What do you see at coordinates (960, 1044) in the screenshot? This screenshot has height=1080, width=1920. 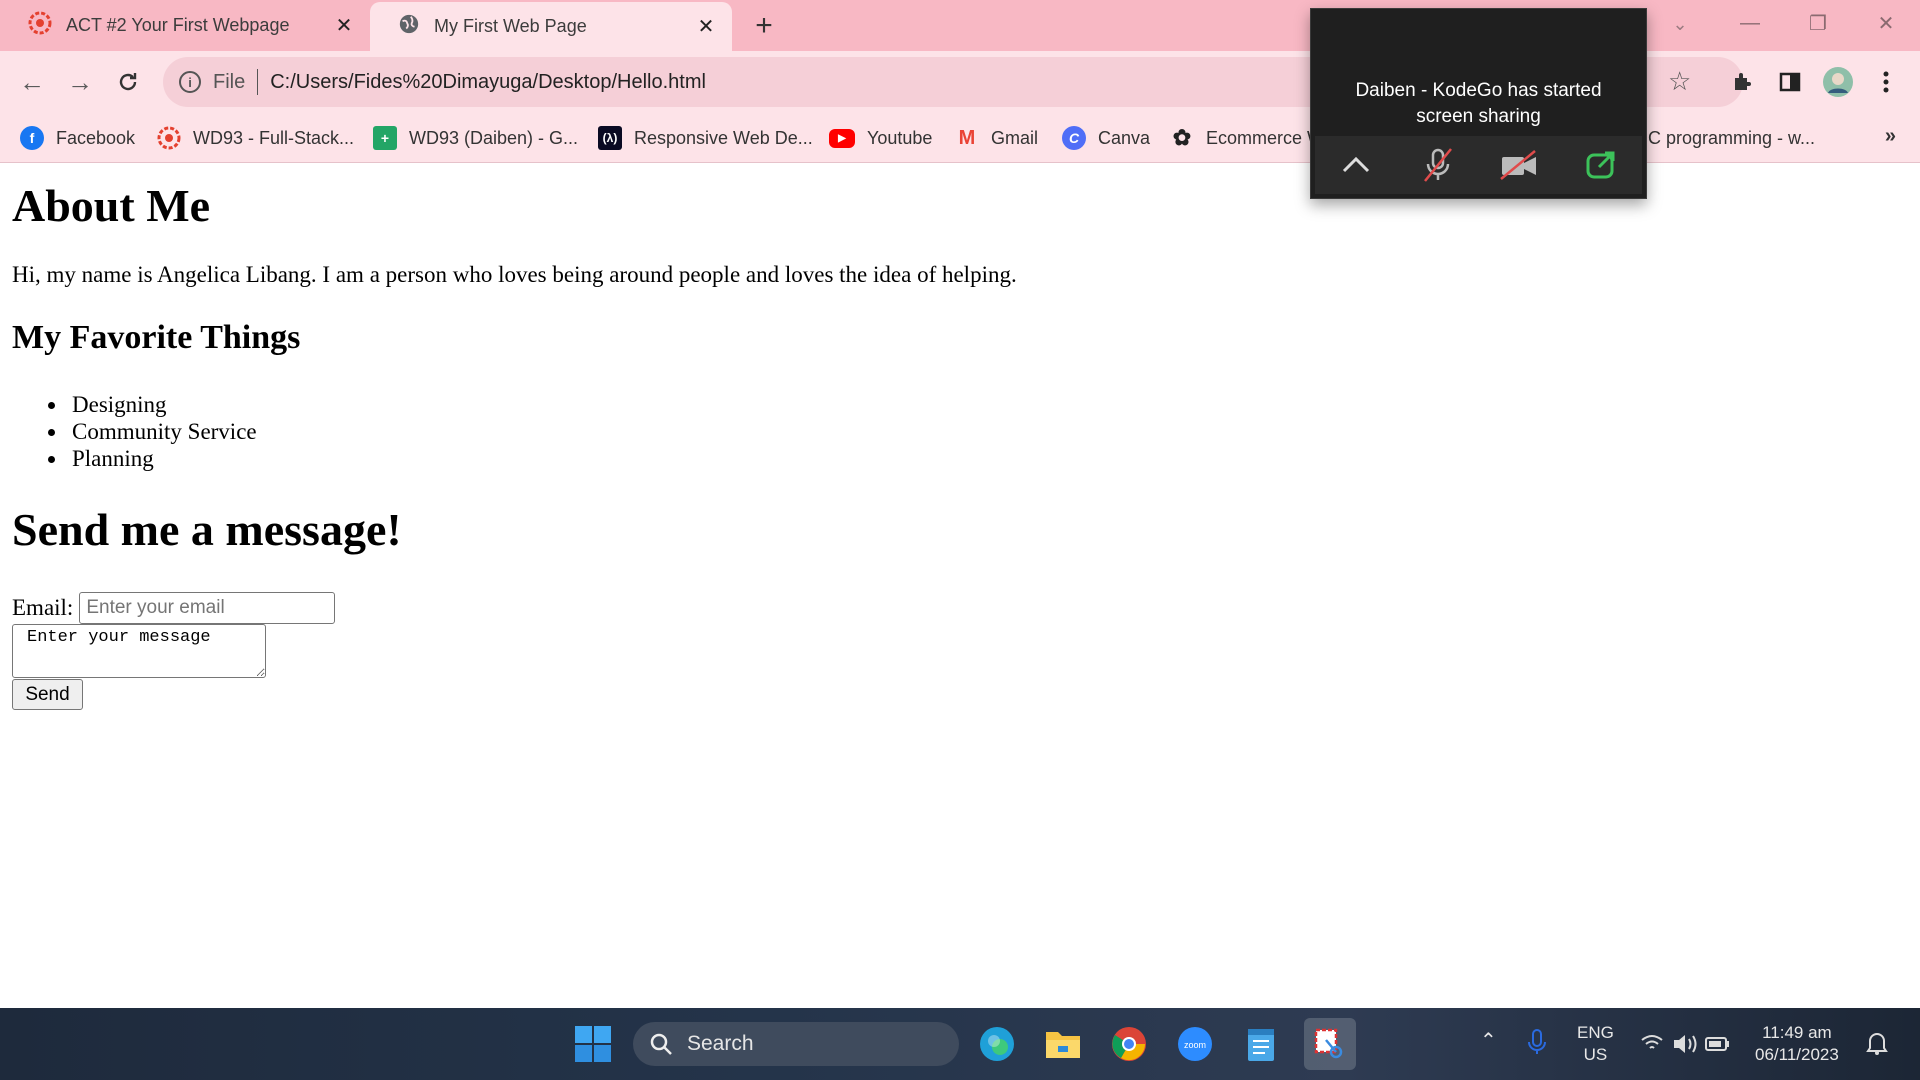 I see `windows-taskbar: Search zoom ⌃ ENG US 11:49 am 06/11/2023` at bounding box center [960, 1044].